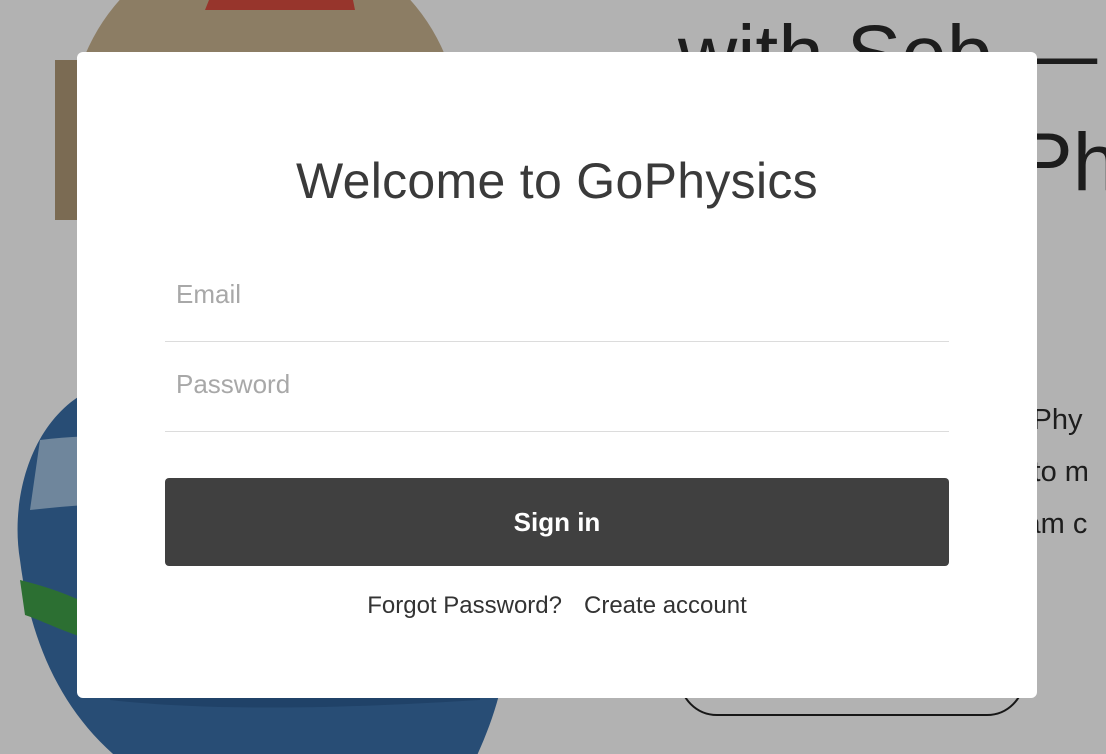 The width and height of the screenshot is (1106, 754). What do you see at coordinates (557, 522) in the screenshot?
I see `signin-button: Sign in` at bounding box center [557, 522].